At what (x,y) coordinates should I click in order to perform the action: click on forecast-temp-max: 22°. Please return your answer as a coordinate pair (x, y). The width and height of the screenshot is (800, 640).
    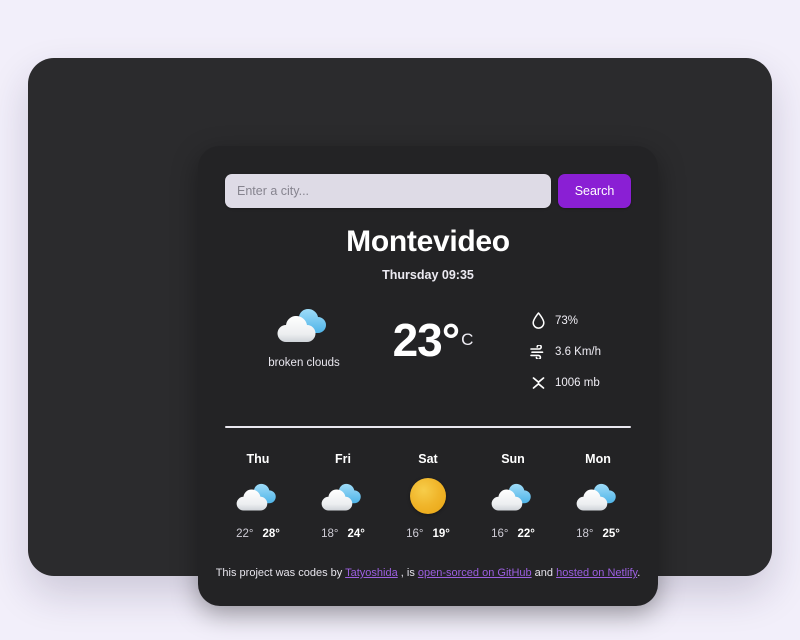
    Looking at the image, I should click on (526, 534).